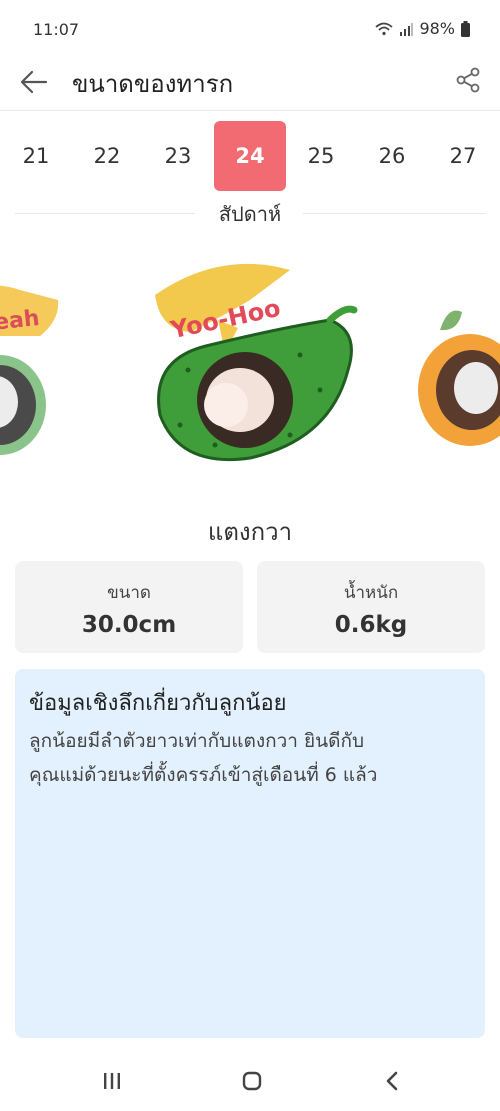  I want to click on share-icon, so click(468, 80).